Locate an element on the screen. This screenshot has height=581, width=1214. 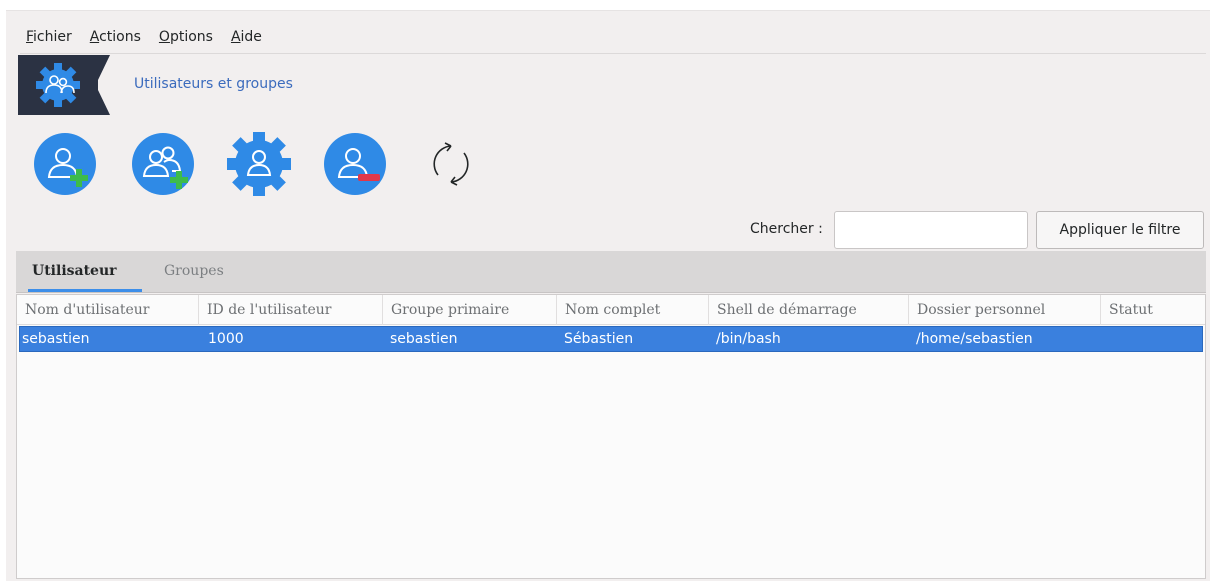
tab-groupes: Groupes is located at coordinates (194, 271).